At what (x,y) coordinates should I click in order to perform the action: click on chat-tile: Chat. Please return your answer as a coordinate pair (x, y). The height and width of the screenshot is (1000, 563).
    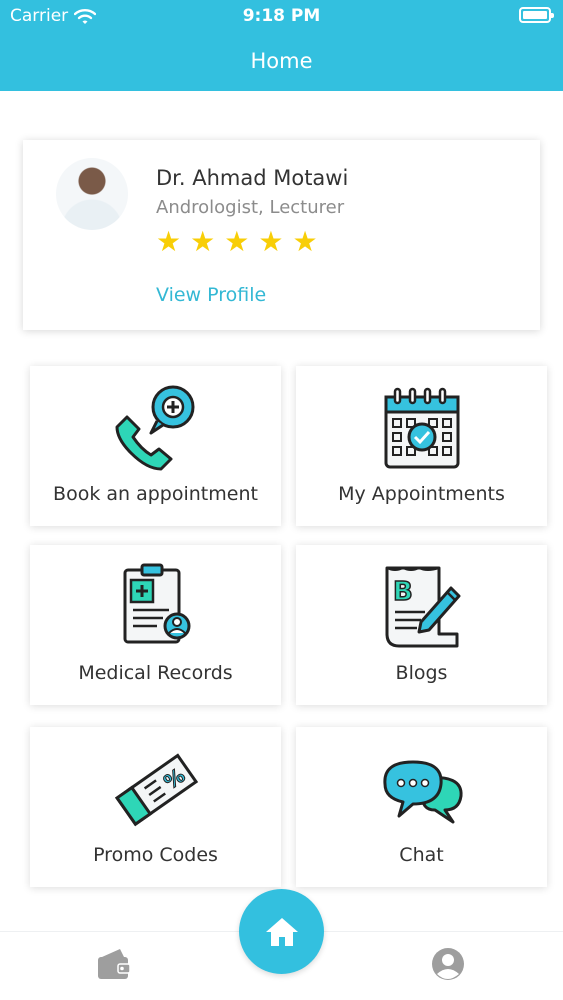
    Looking at the image, I should click on (421, 807).